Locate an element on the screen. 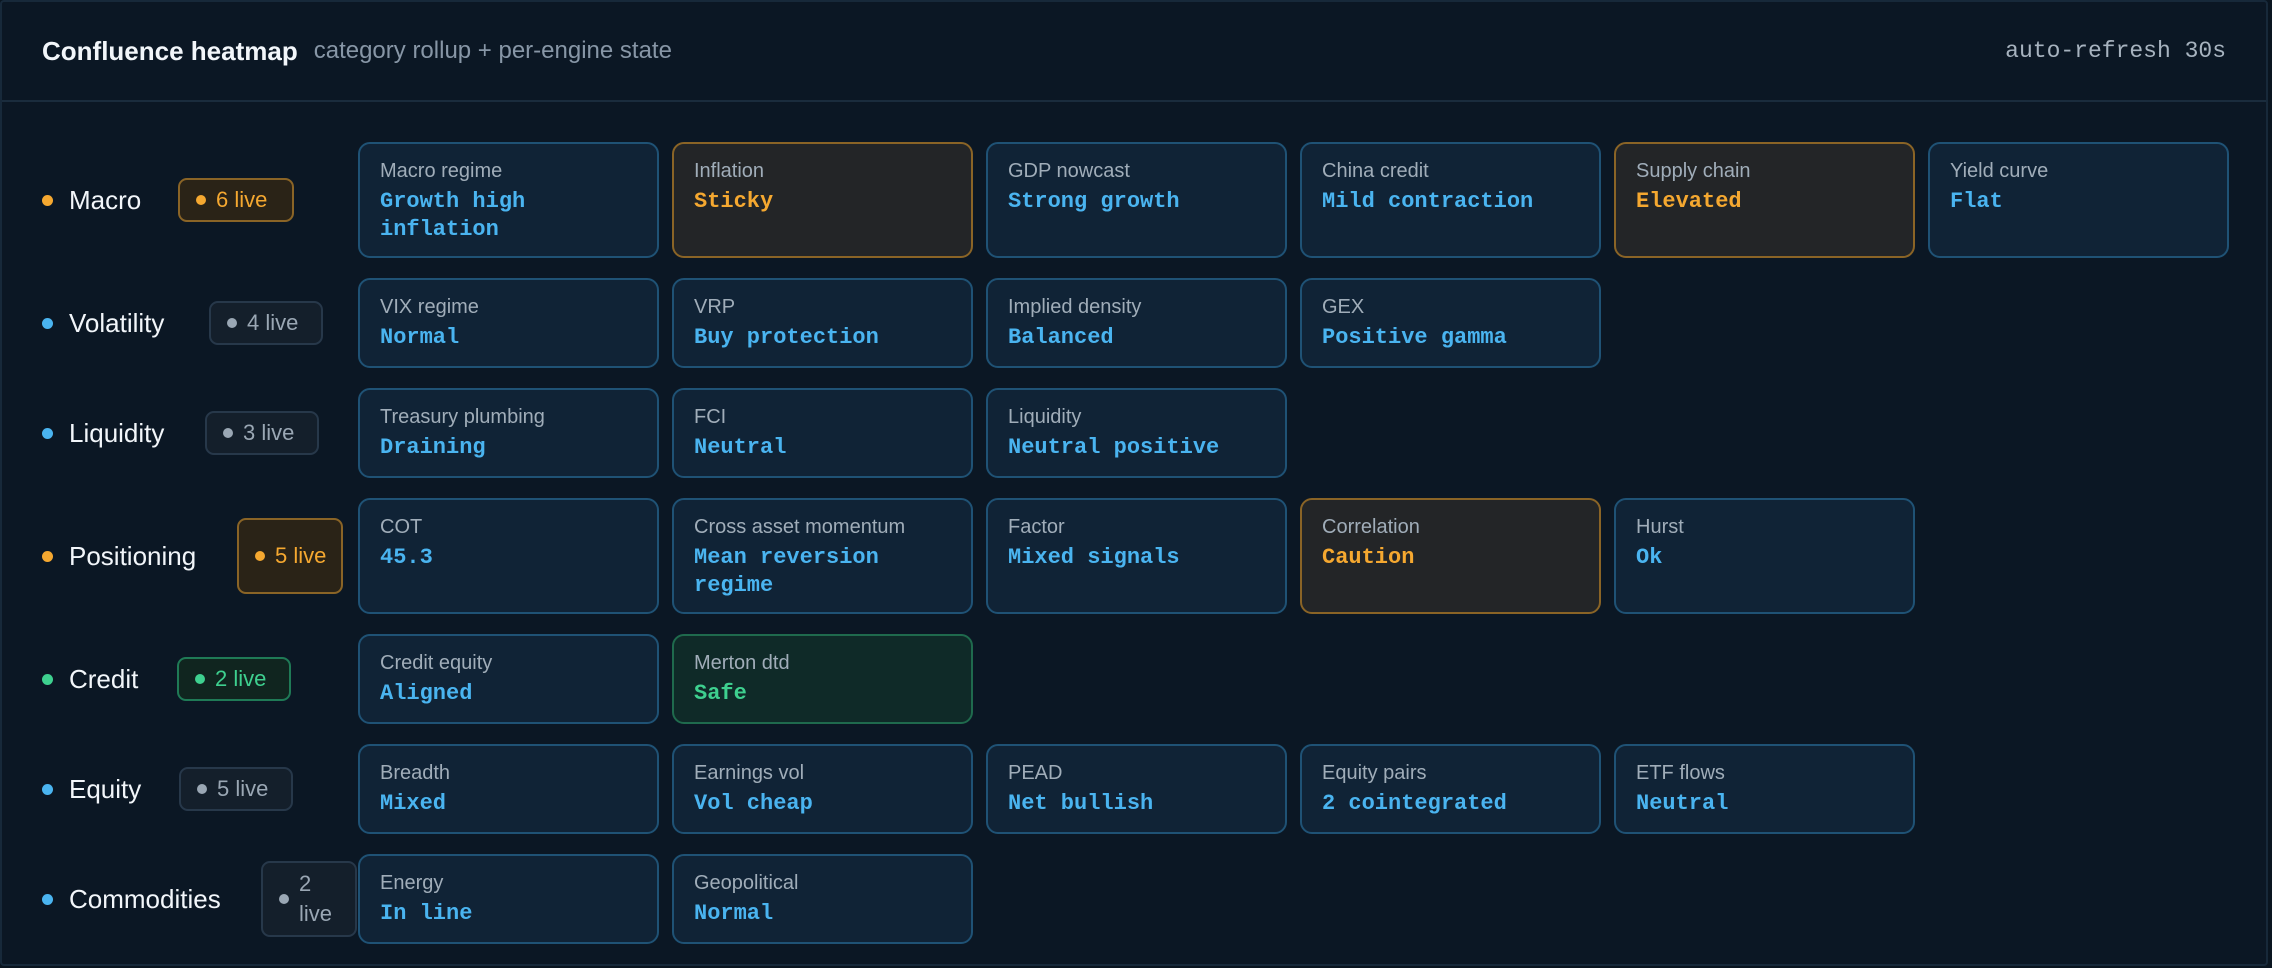 The width and height of the screenshot is (2272, 968). engine-cell-etf-flows: ETF flows Neutral is located at coordinates (1764, 789).